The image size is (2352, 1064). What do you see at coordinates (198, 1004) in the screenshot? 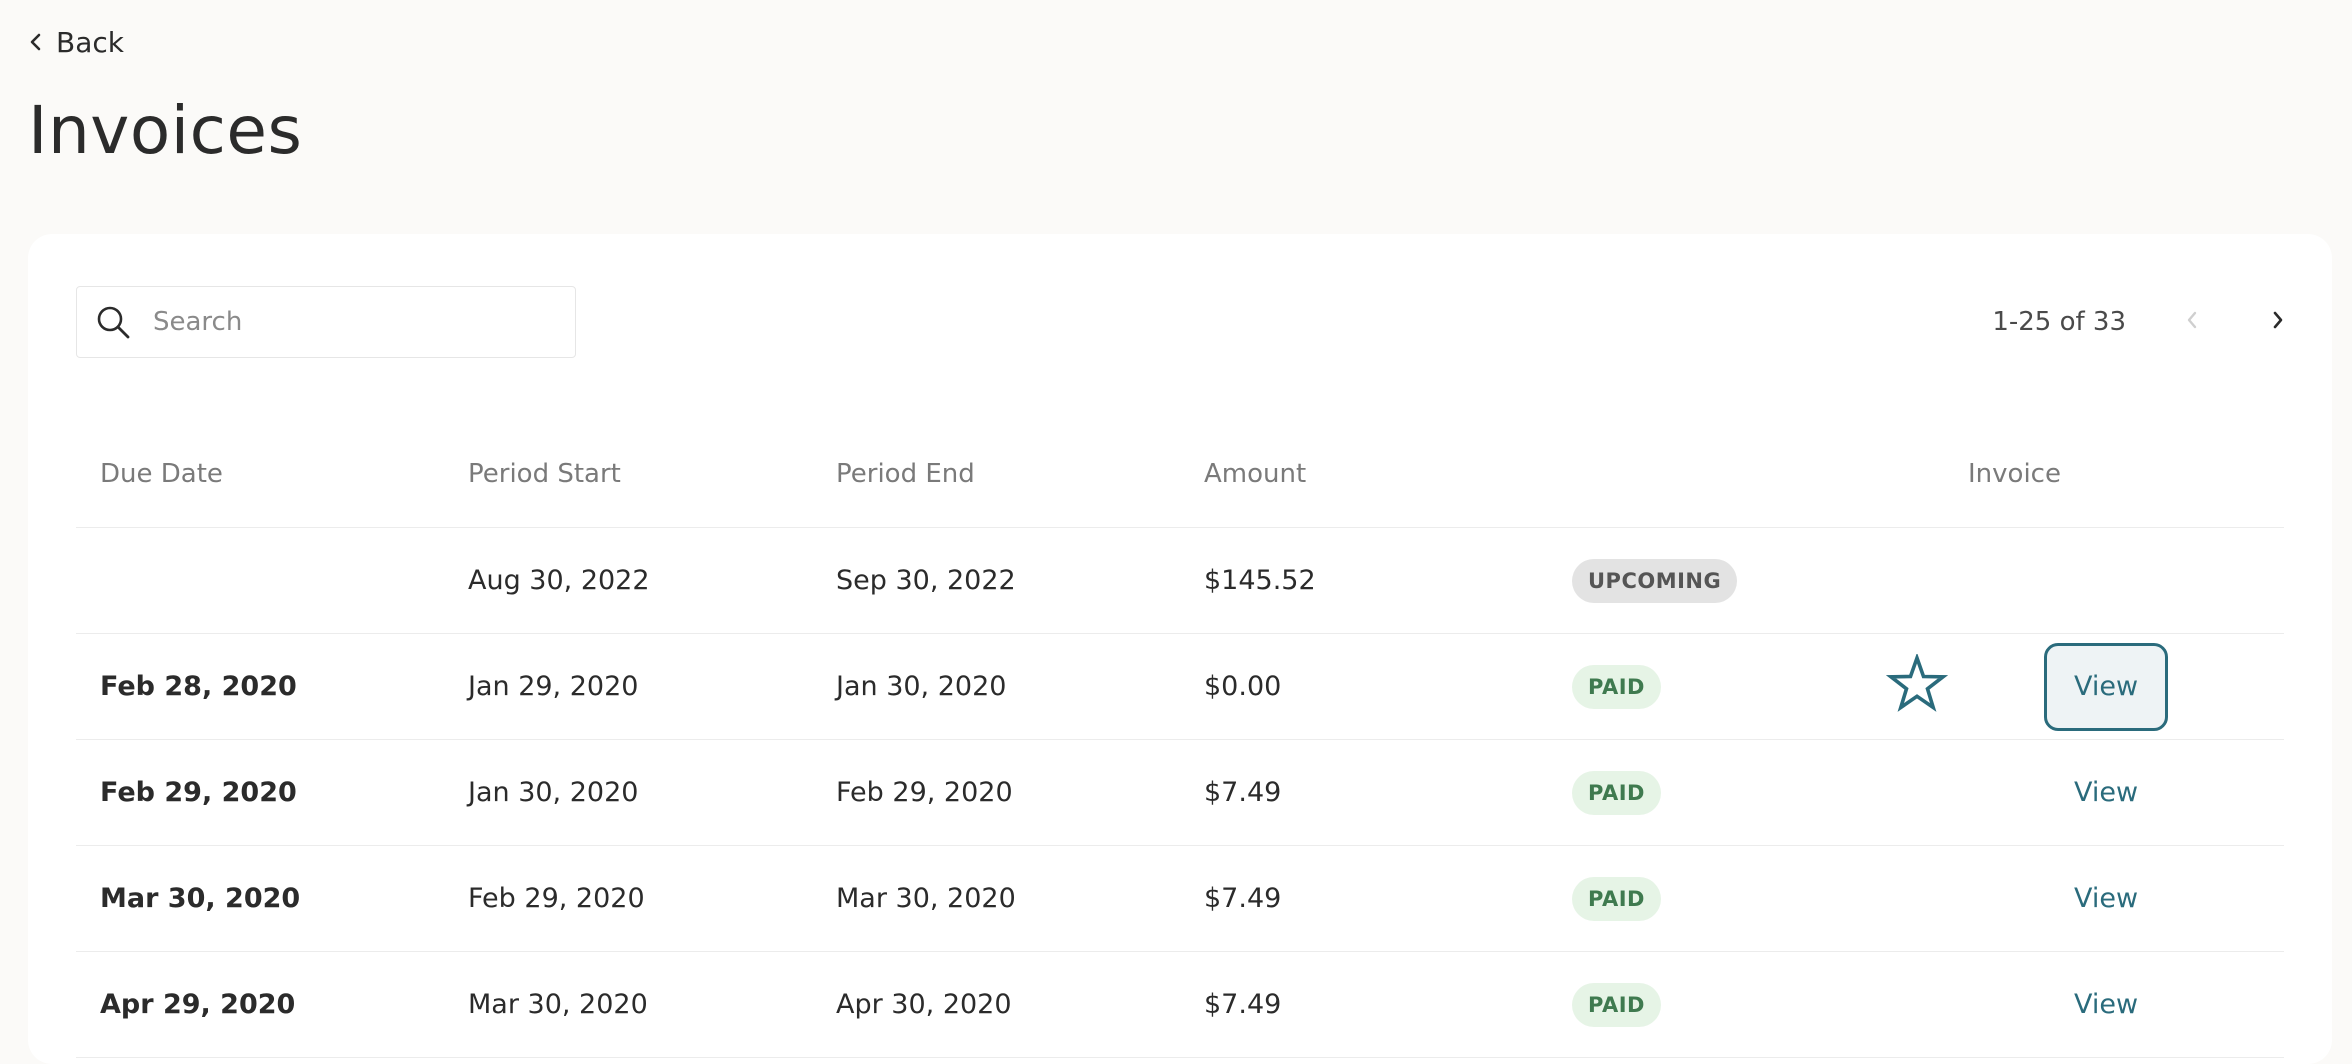
I see `due-date-cell: Apr 29, 2020` at bounding box center [198, 1004].